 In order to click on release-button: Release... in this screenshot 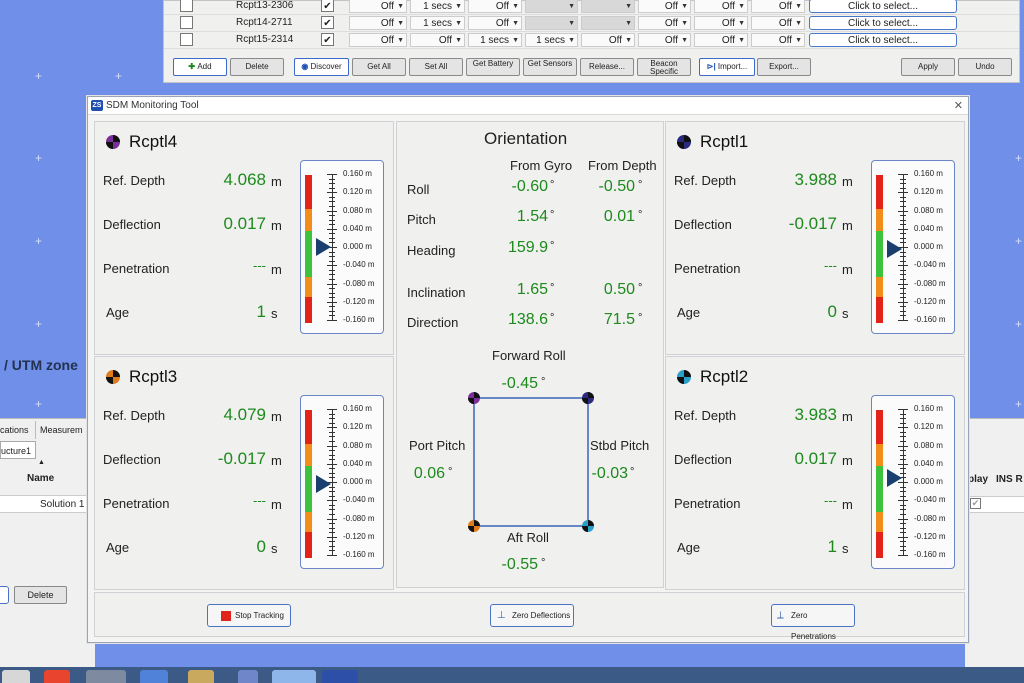, I will do `click(607, 67)`.